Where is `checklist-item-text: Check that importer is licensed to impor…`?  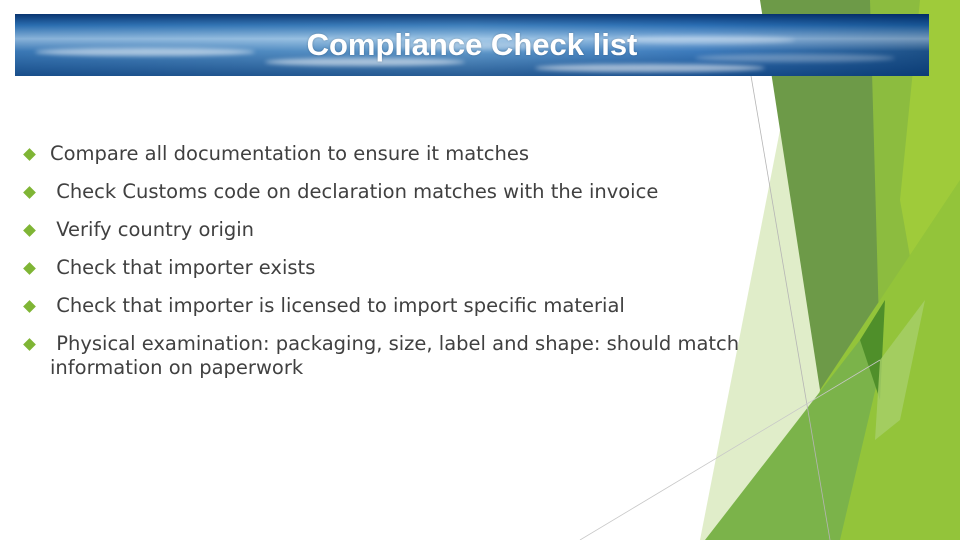
checklist-item-text: Check that importer is licensed to impor… is located at coordinates (337, 305).